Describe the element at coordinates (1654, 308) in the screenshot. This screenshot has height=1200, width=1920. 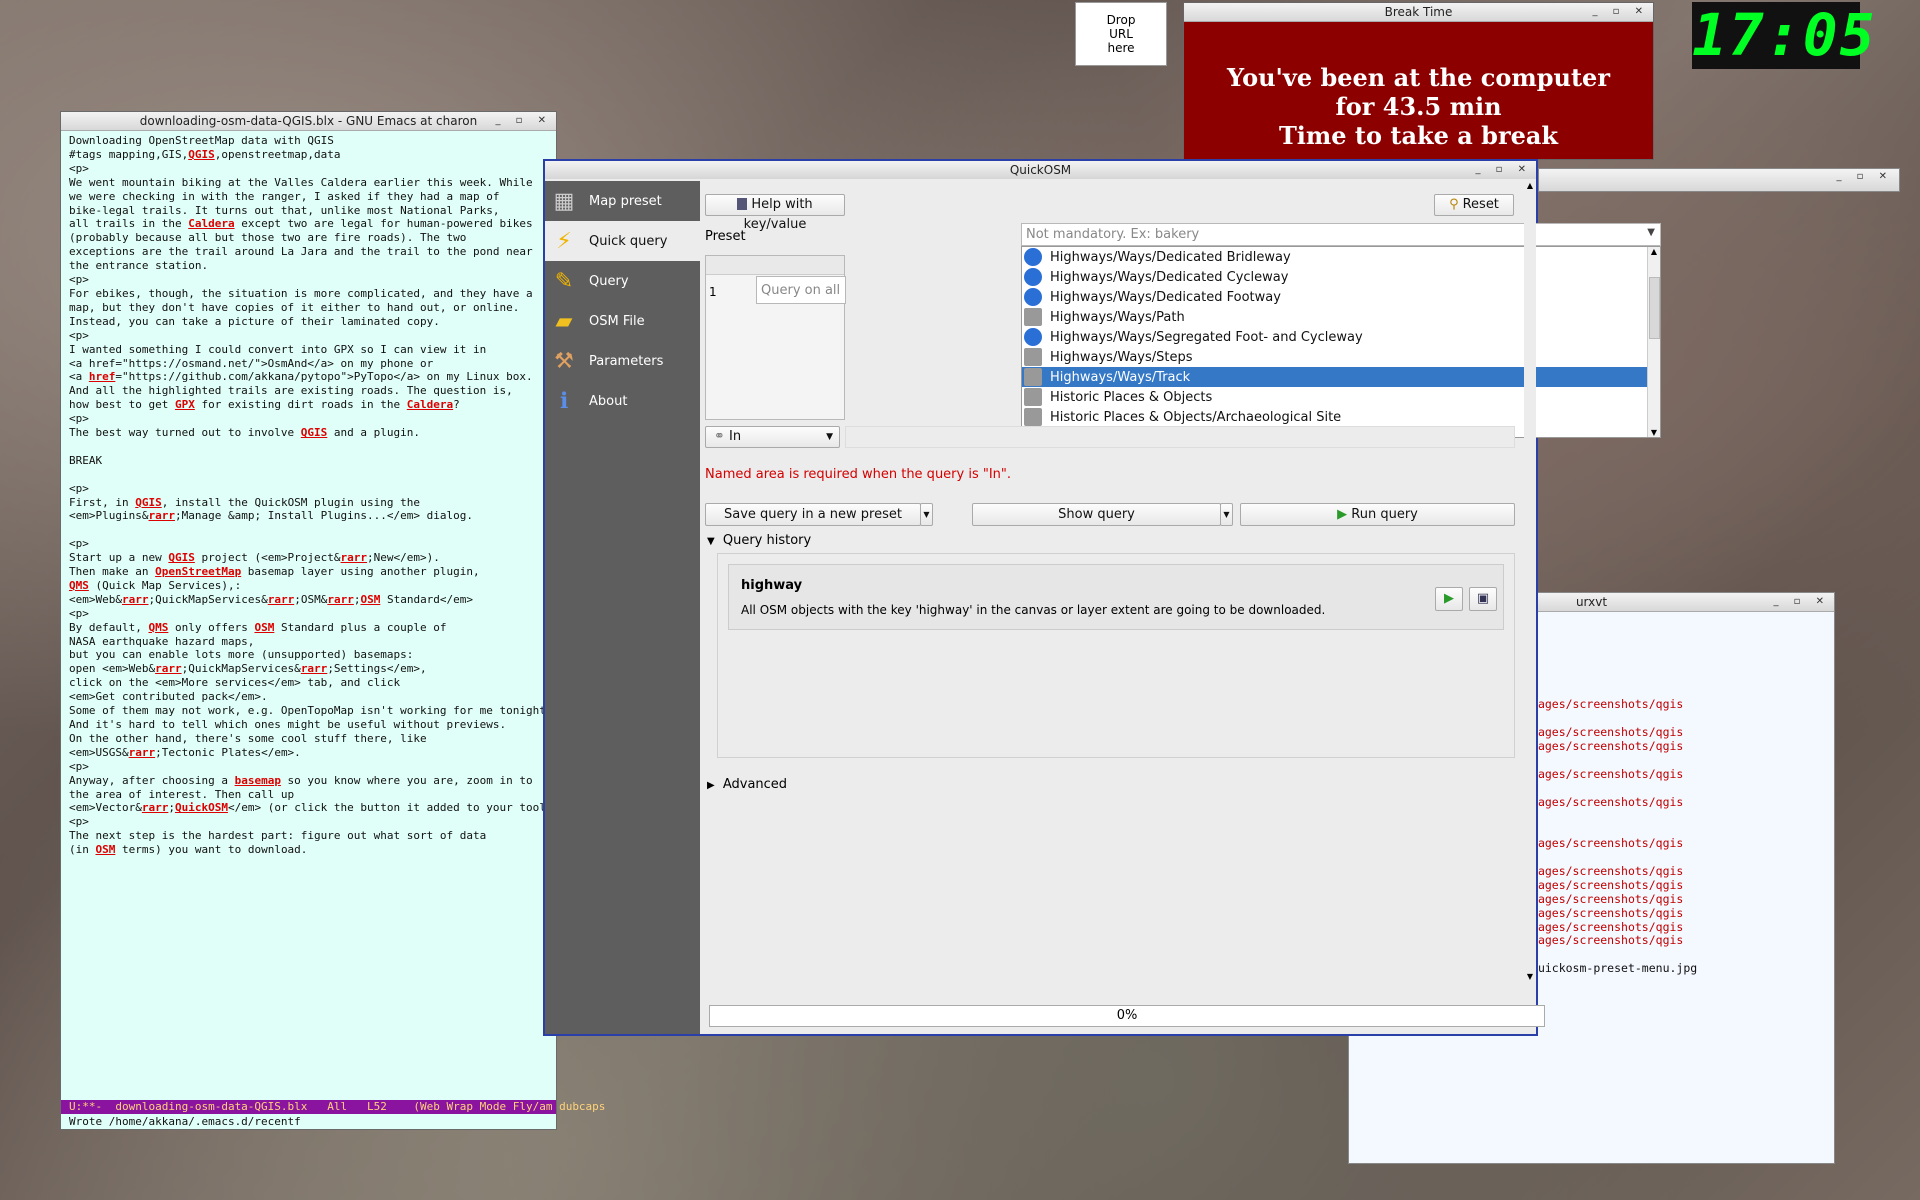
I see `scroll-thumb` at that location.